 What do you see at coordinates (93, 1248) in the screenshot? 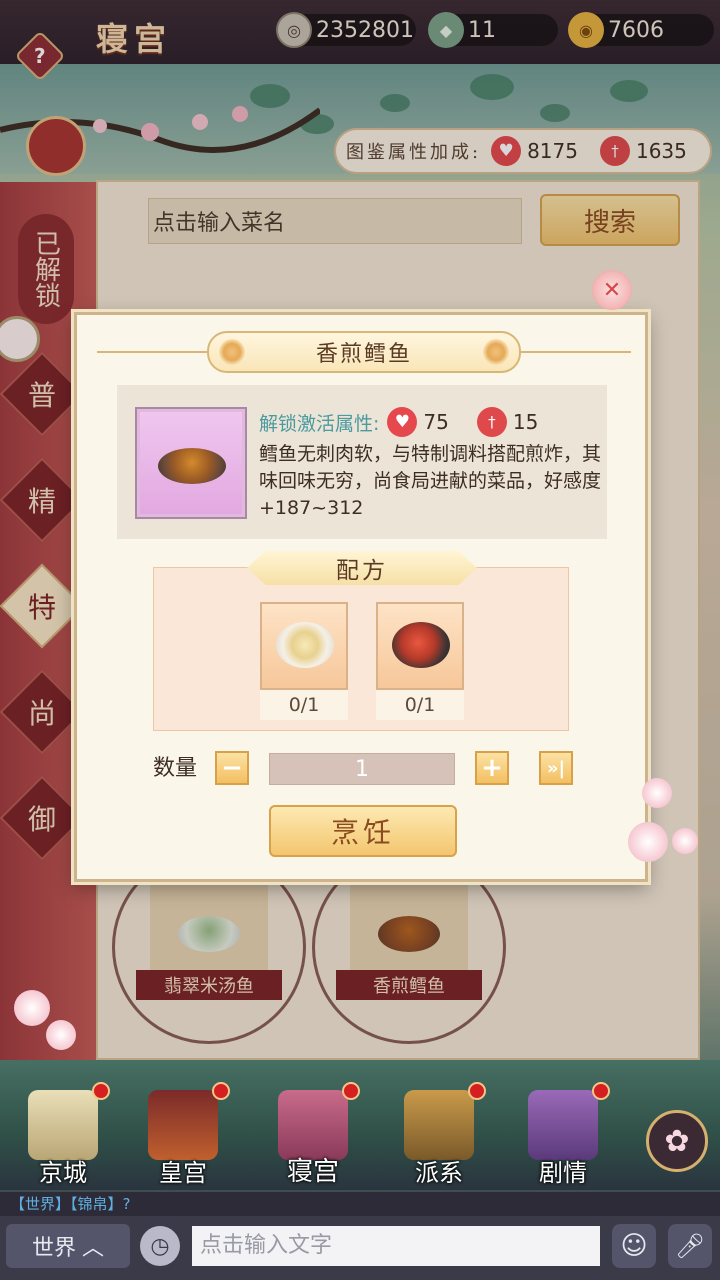
I see `chevron-up-icon: ︿` at bounding box center [93, 1248].